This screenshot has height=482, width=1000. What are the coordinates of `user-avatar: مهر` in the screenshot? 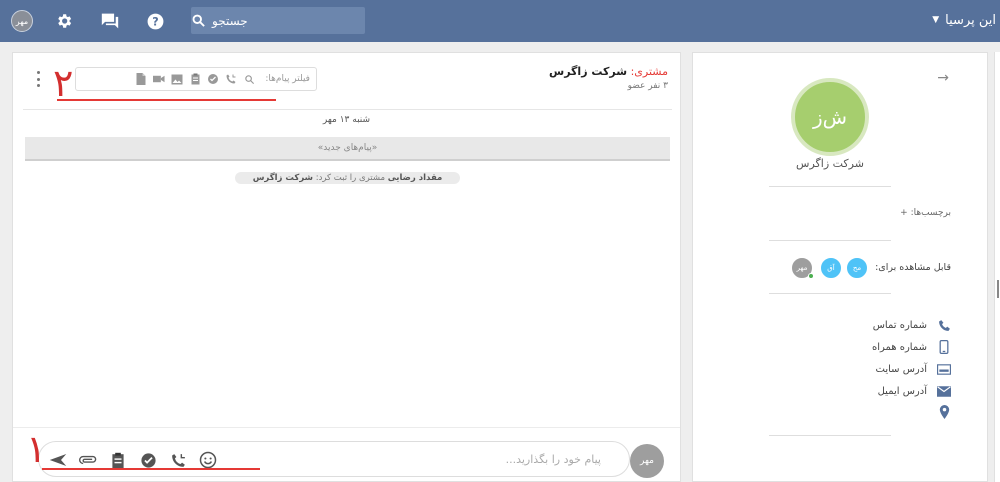 It's located at (22, 21).